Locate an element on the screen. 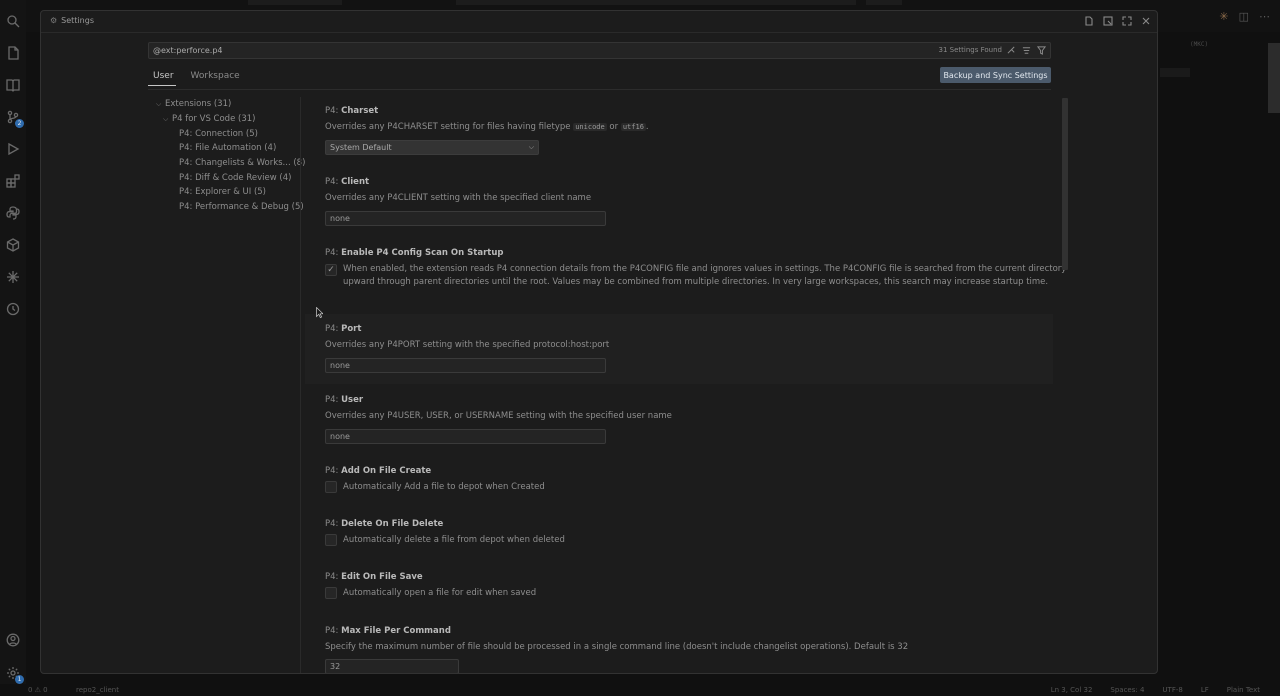  split-editor-icon: ◫ is located at coordinates (1244, 16).